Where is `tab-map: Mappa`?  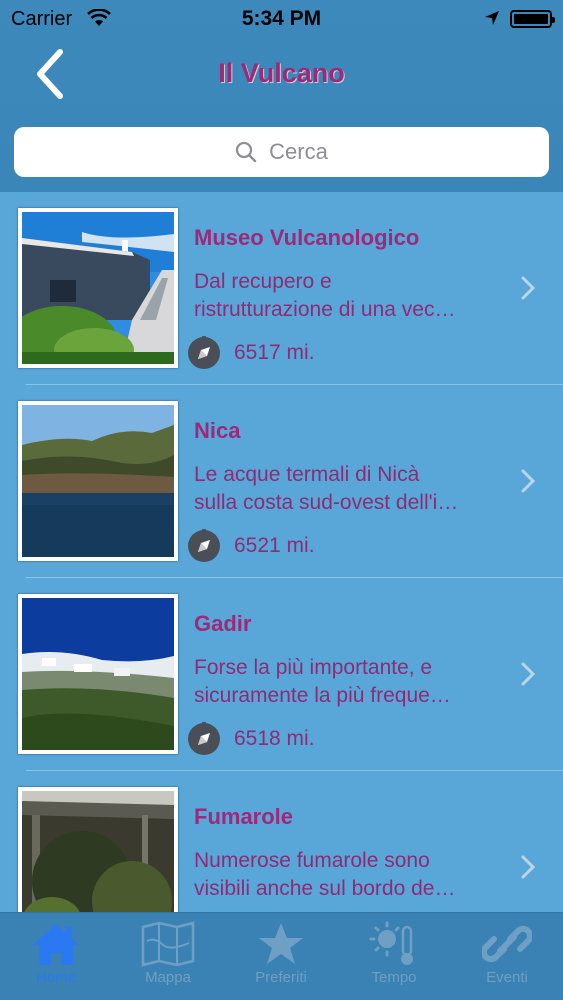
tab-map: Mappa is located at coordinates (168, 956).